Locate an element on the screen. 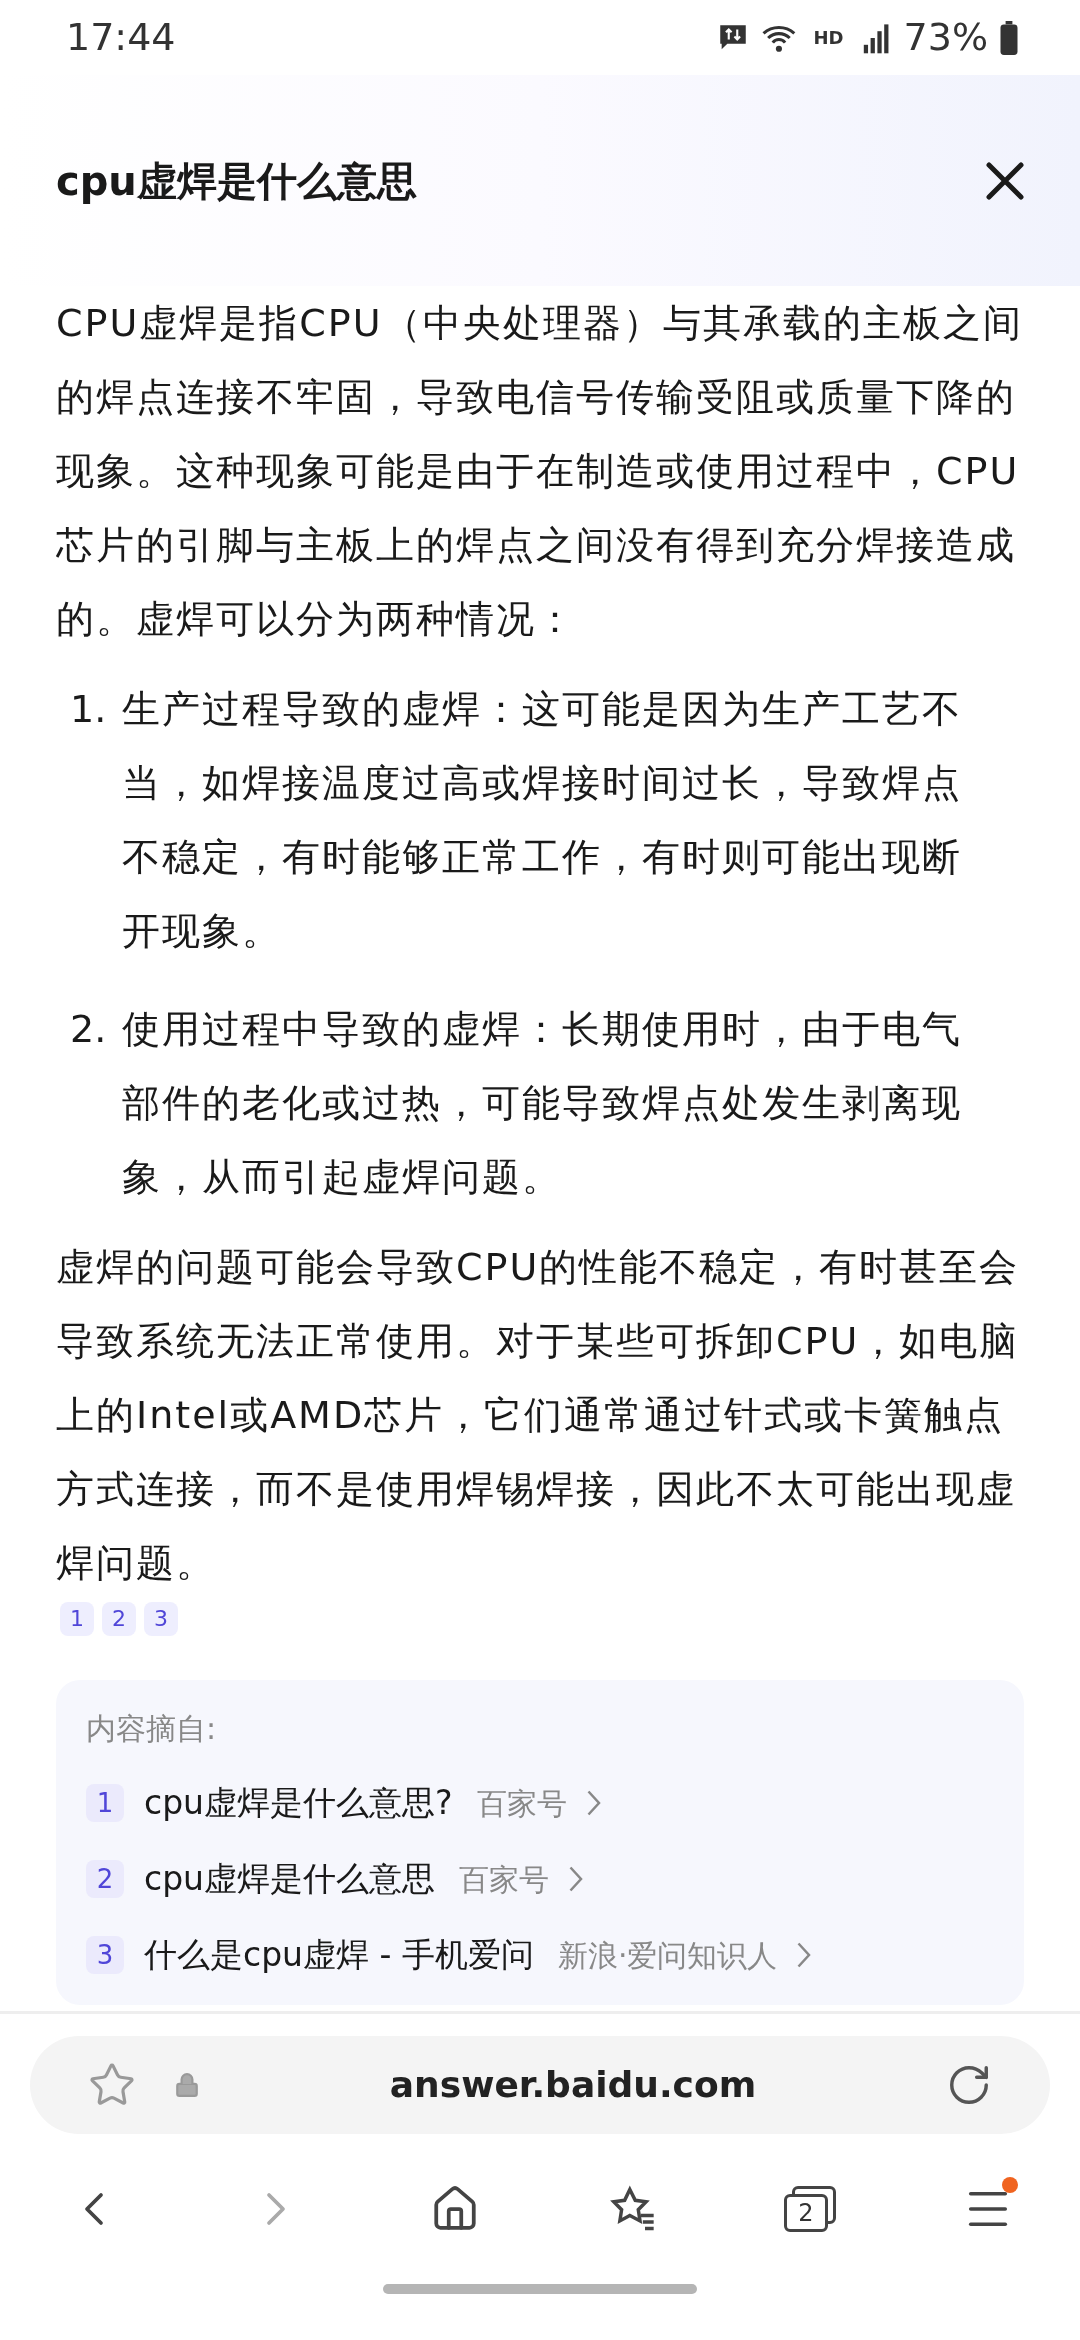  citation-badge: 3 is located at coordinates (161, 1619).